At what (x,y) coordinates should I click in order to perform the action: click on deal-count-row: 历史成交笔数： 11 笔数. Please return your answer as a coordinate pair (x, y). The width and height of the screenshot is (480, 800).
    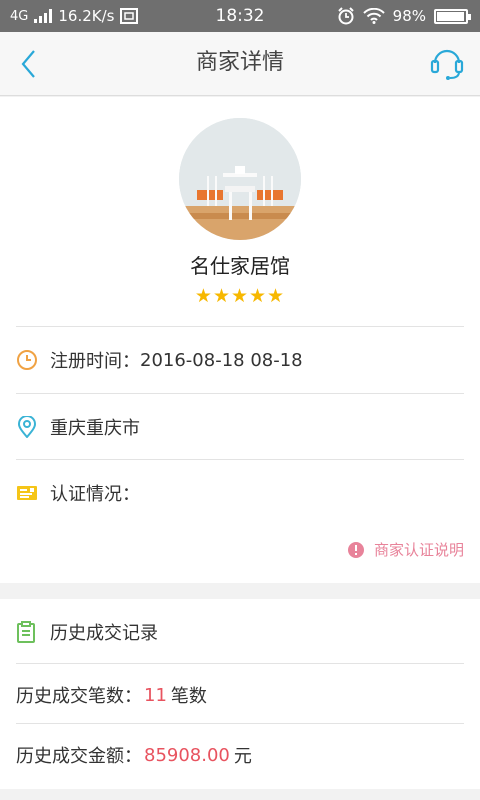
    Looking at the image, I should click on (240, 695).